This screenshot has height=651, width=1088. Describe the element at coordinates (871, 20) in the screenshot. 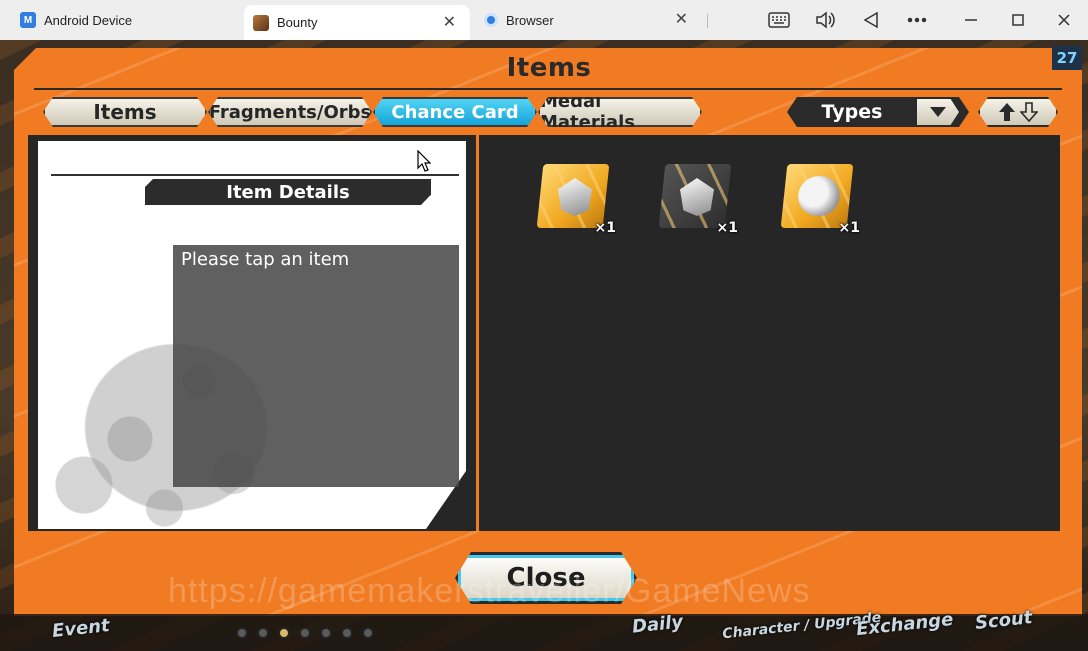

I see `back-icon` at that location.